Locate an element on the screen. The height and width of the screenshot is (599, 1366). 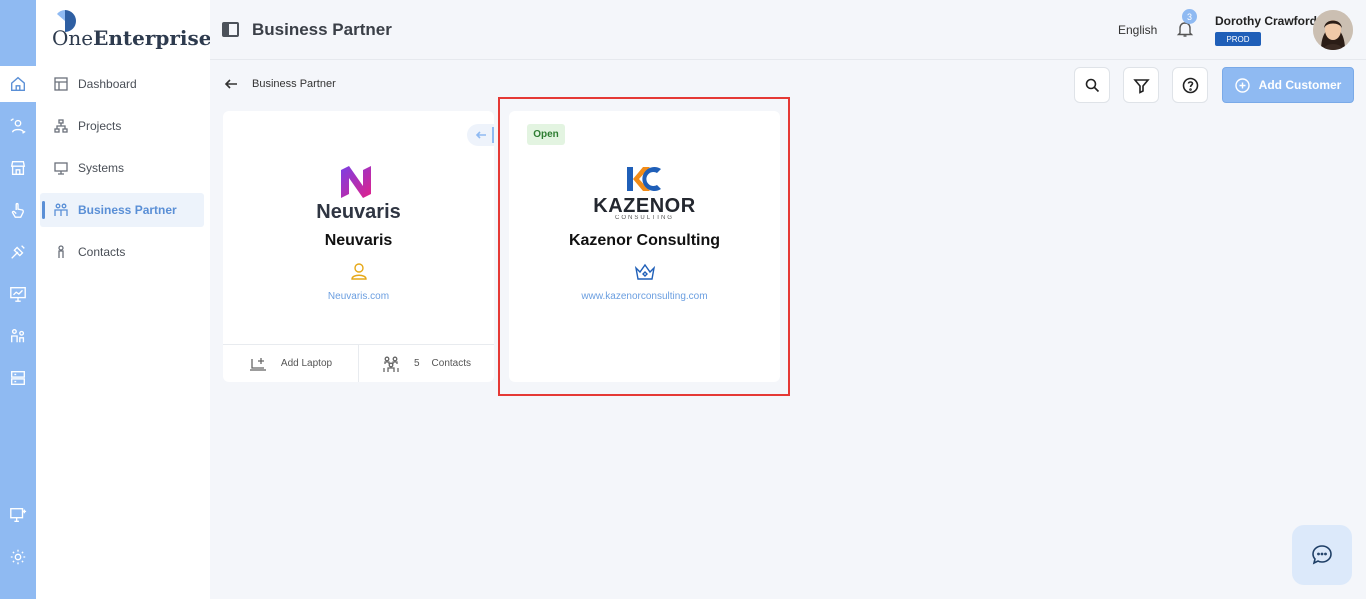
contacts-count: 5 is located at coordinates (416, 363).